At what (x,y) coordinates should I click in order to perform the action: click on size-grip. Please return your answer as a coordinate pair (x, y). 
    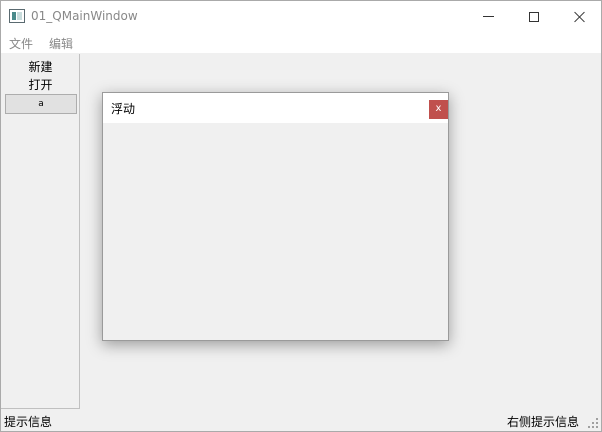
    Looking at the image, I should click on (593, 423).